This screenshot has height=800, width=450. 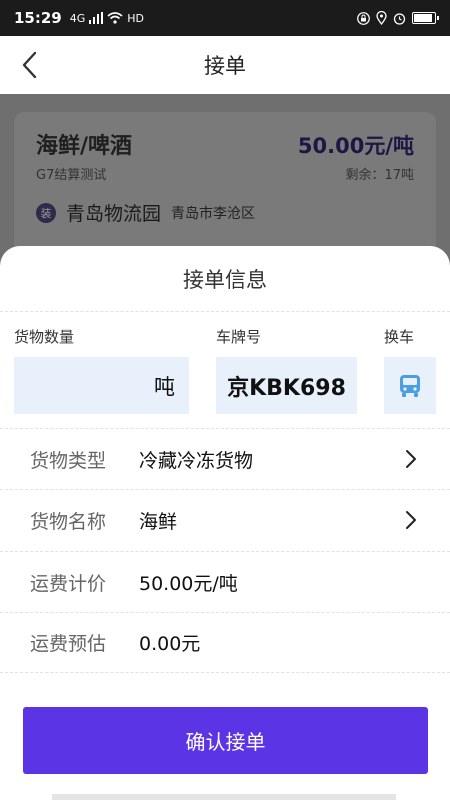 I want to click on freight-pricing-value: 50.00元/吨, so click(x=188, y=583).